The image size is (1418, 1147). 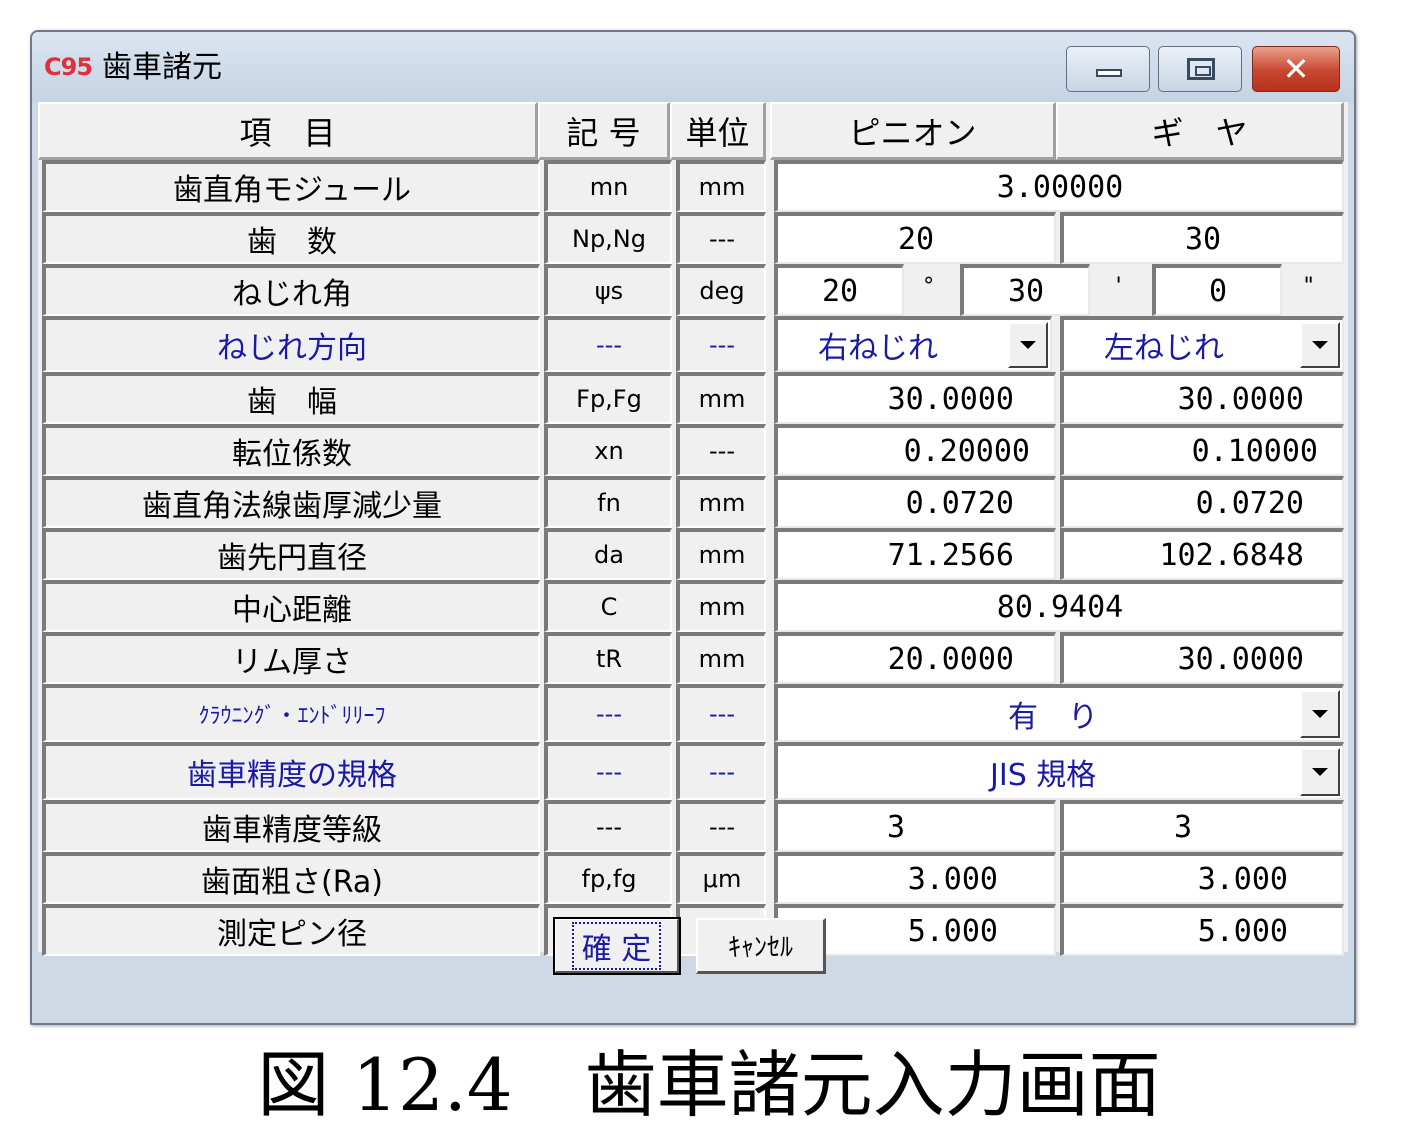 I want to click on maximize-icon, so click(x=1201, y=69).